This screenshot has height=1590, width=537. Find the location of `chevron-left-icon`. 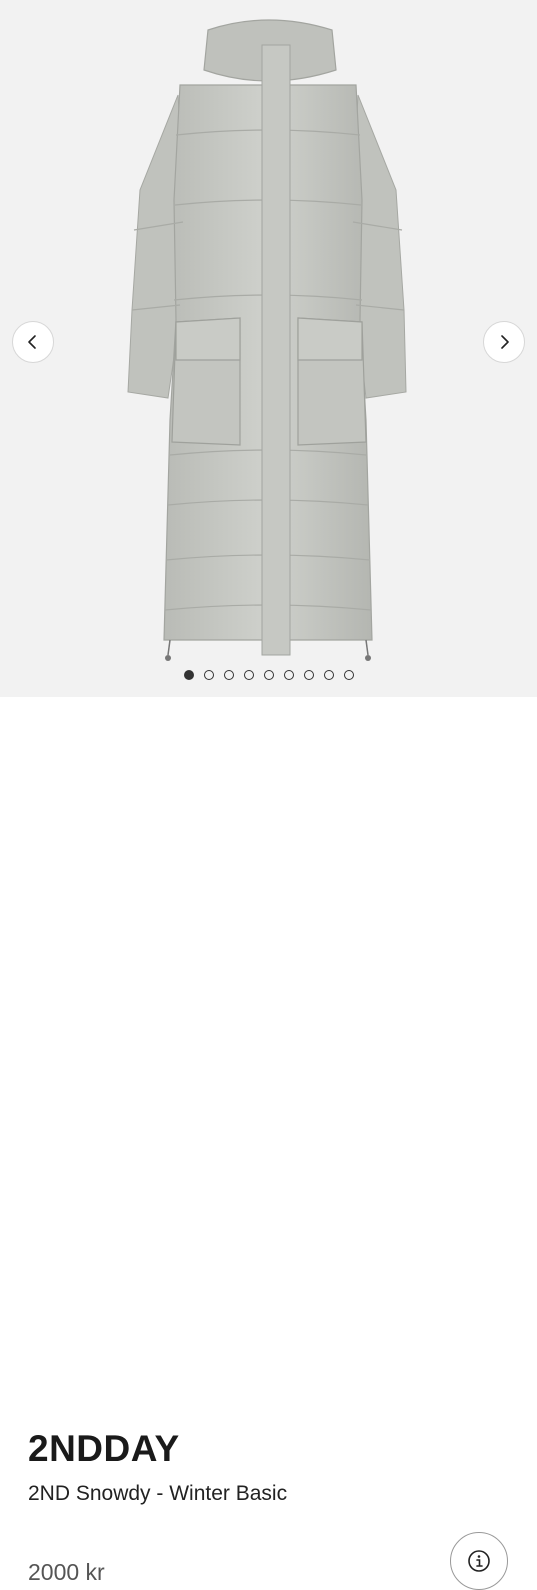

chevron-left-icon is located at coordinates (32, 342).